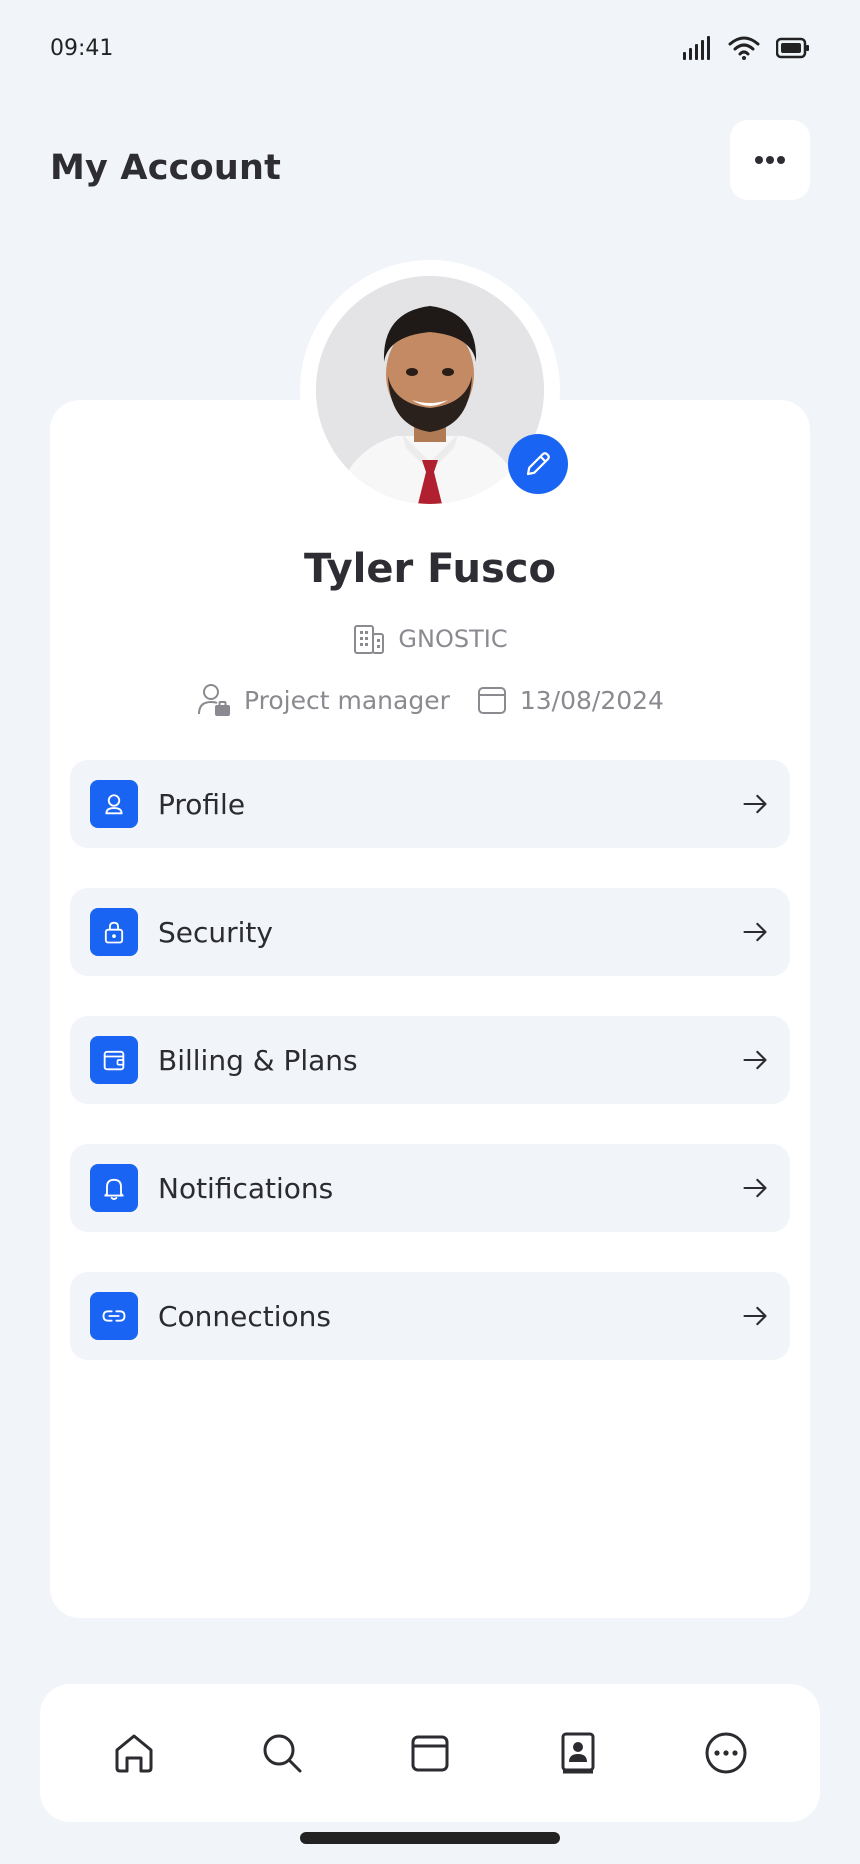 This screenshot has height=1864, width=860. I want to click on home-indicator, so click(430, 1838).